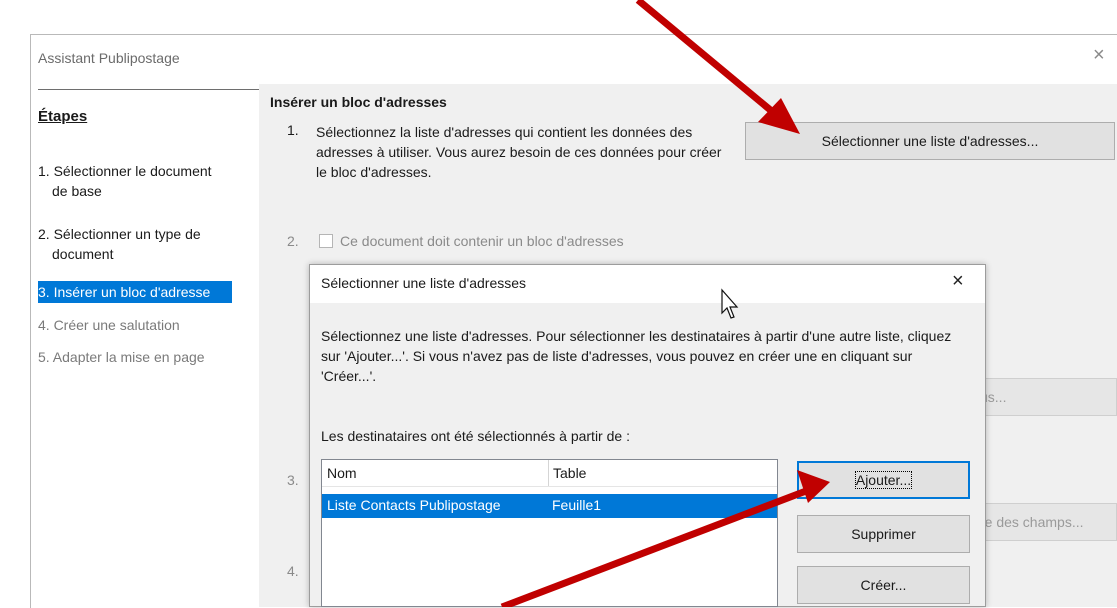  Describe the element at coordinates (730, 303) in the screenshot. I see `mouse-cursor-icon` at that location.